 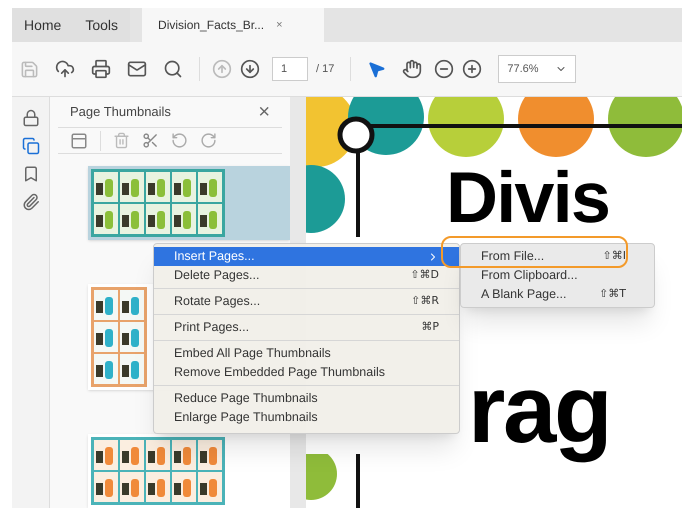 I want to click on document-title: rag, so click(x=539, y=410).